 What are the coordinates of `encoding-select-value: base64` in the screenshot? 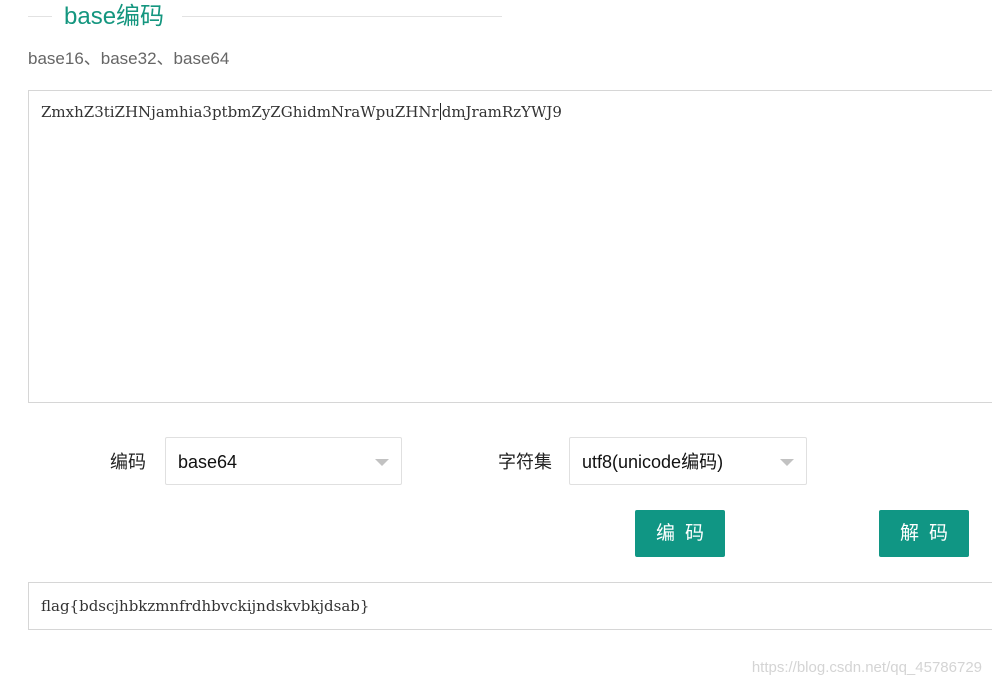 It's located at (208, 462).